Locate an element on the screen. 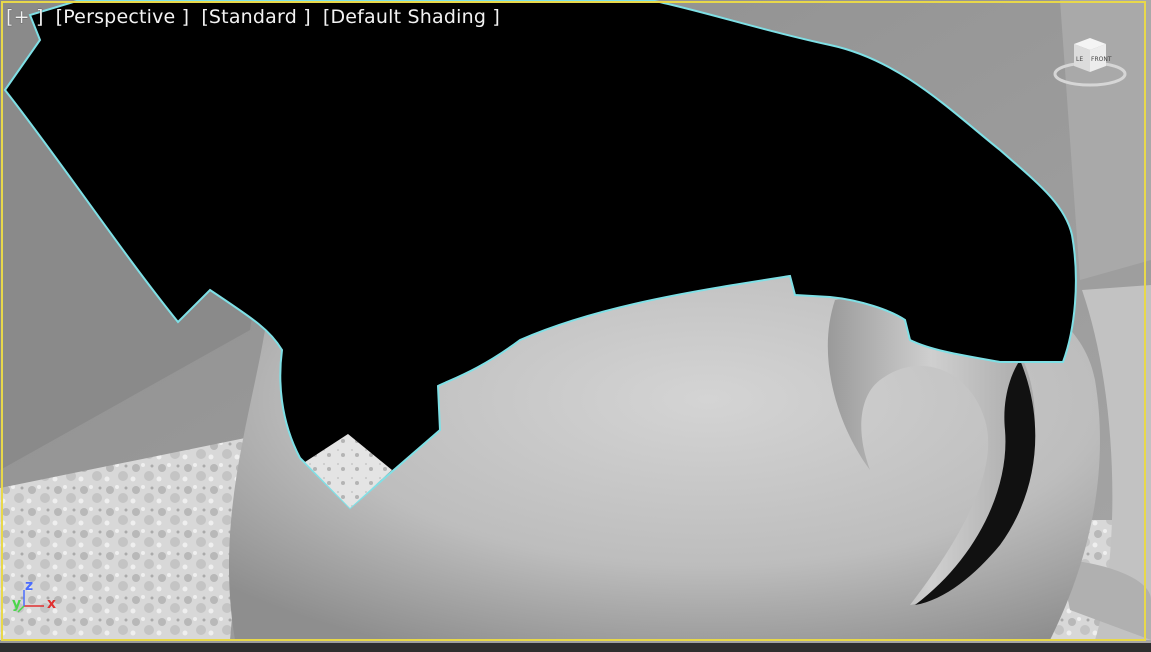  axis-z-label: z is located at coordinates (29, 586).